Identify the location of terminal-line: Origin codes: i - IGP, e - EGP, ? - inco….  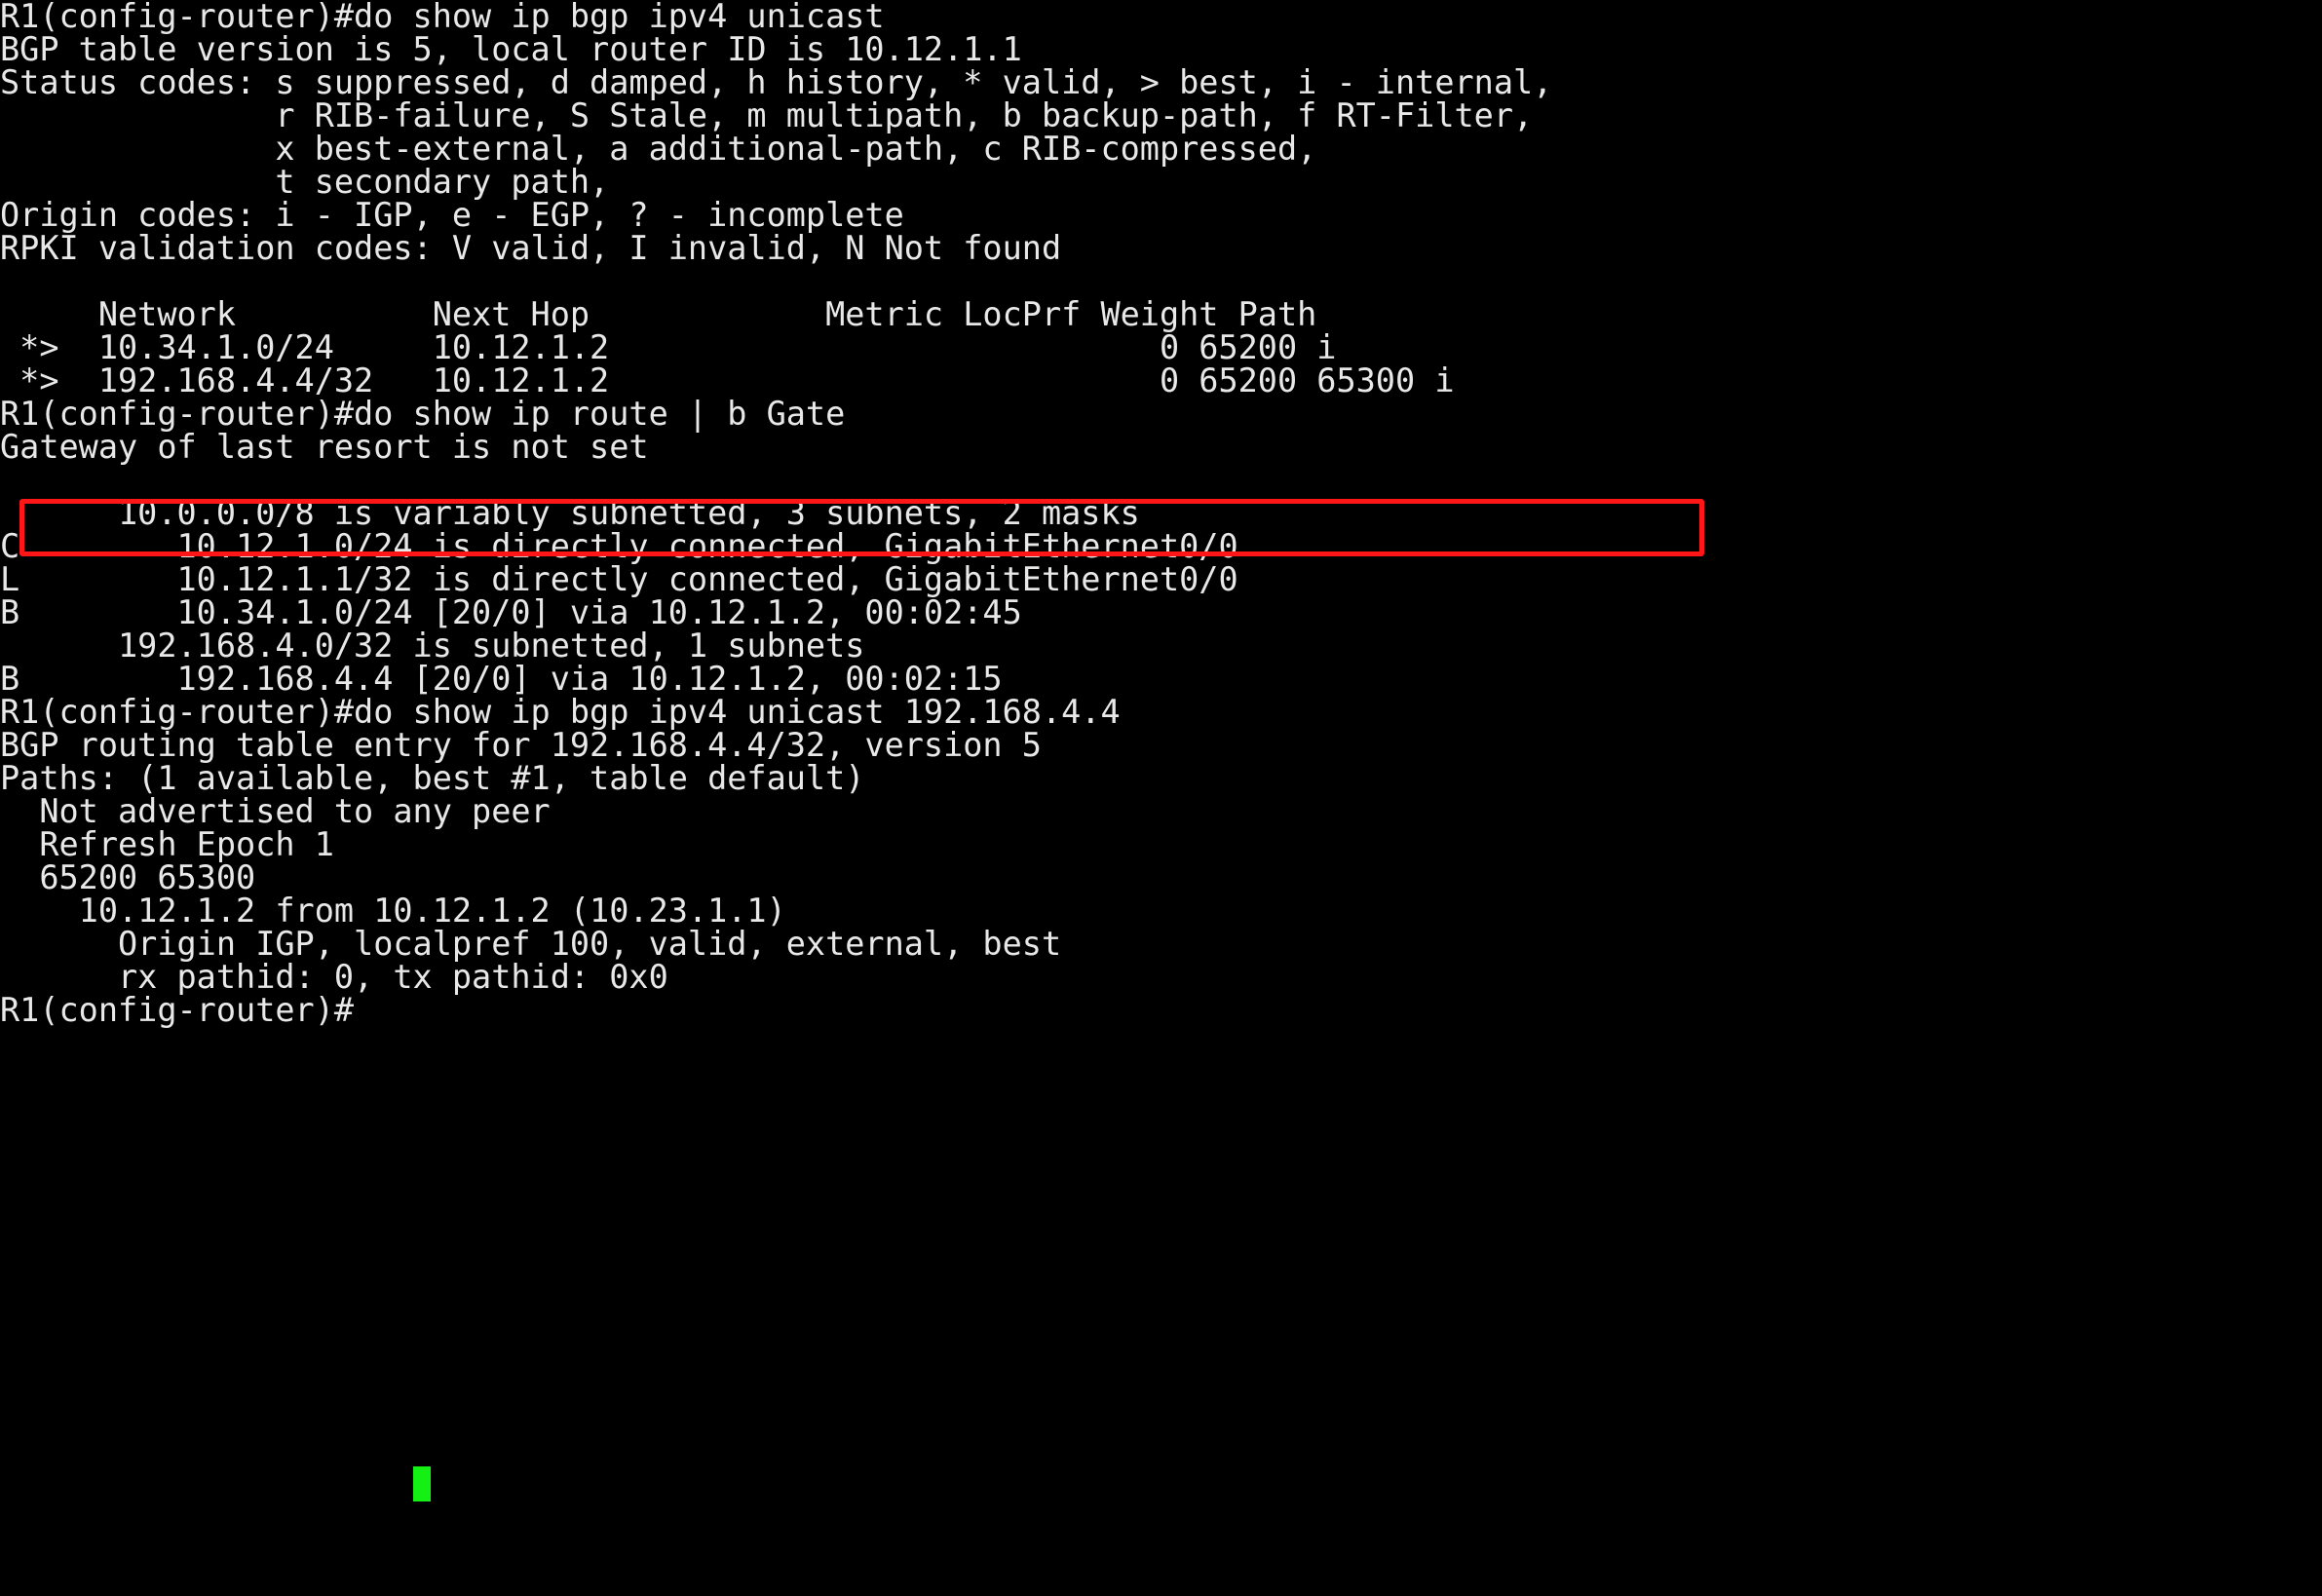
(452, 215).